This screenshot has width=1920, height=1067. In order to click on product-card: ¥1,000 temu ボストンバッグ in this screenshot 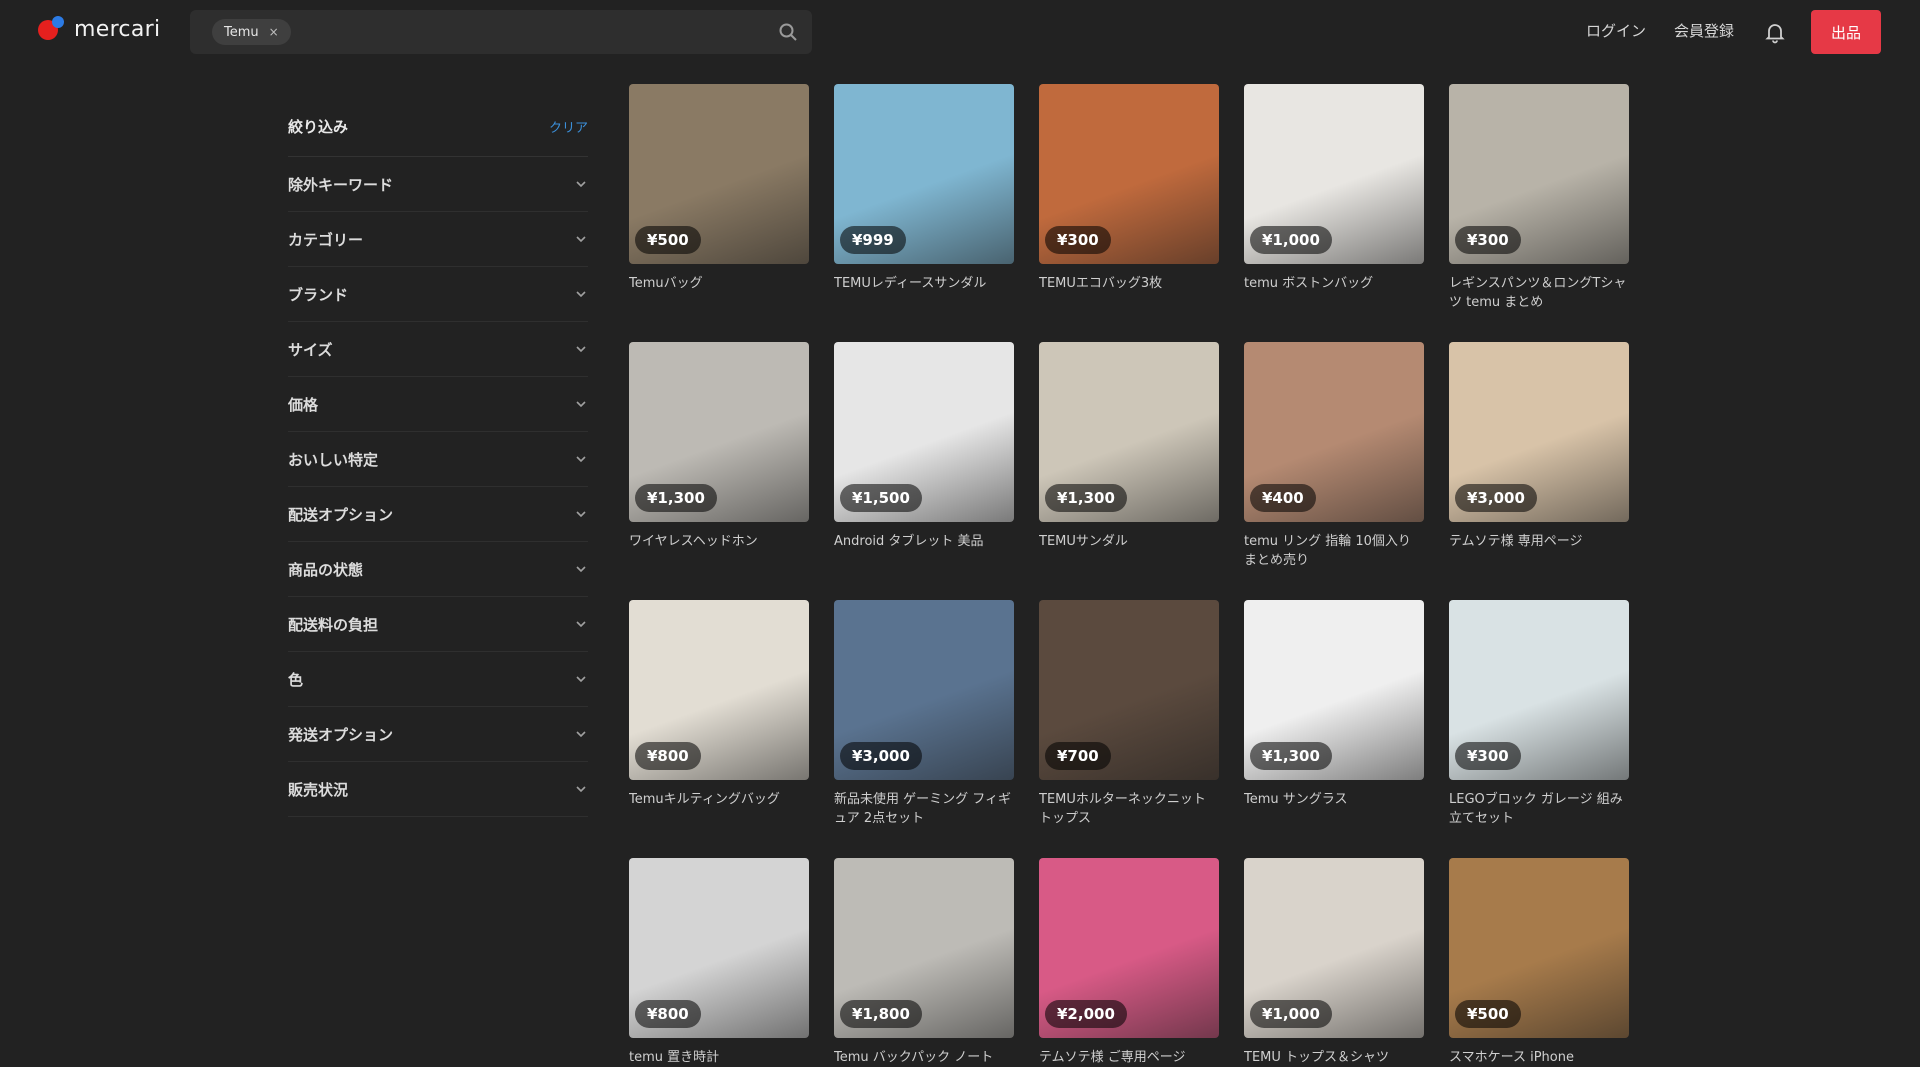, I will do `click(1334, 188)`.